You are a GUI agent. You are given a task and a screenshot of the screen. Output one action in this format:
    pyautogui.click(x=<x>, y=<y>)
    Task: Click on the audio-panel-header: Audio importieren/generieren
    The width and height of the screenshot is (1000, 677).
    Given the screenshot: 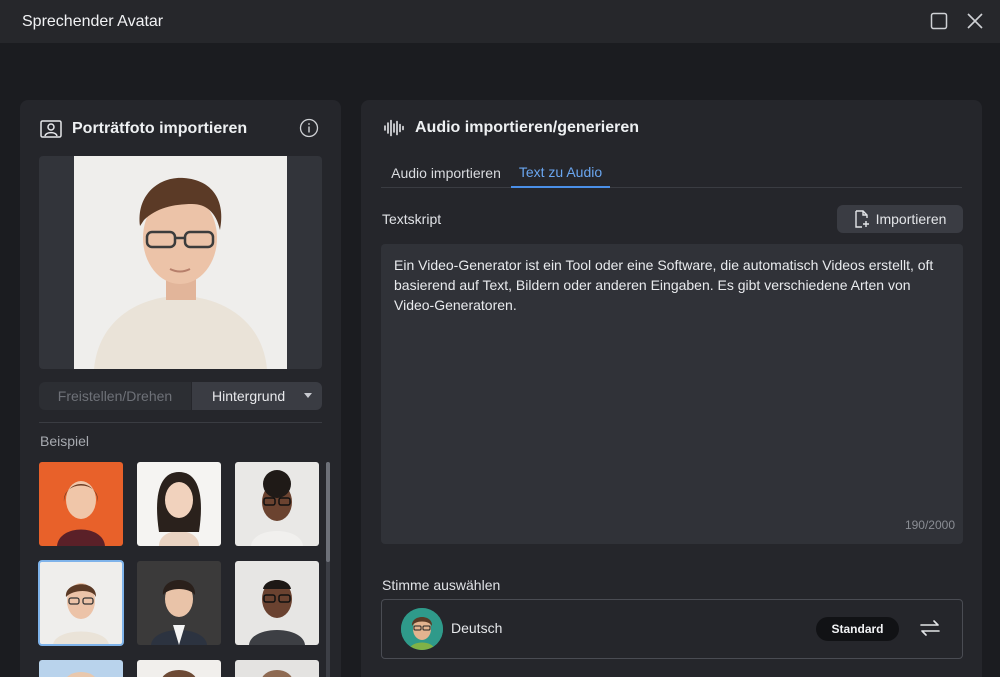 What is the action you would take?
    pyautogui.click(x=511, y=128)
    